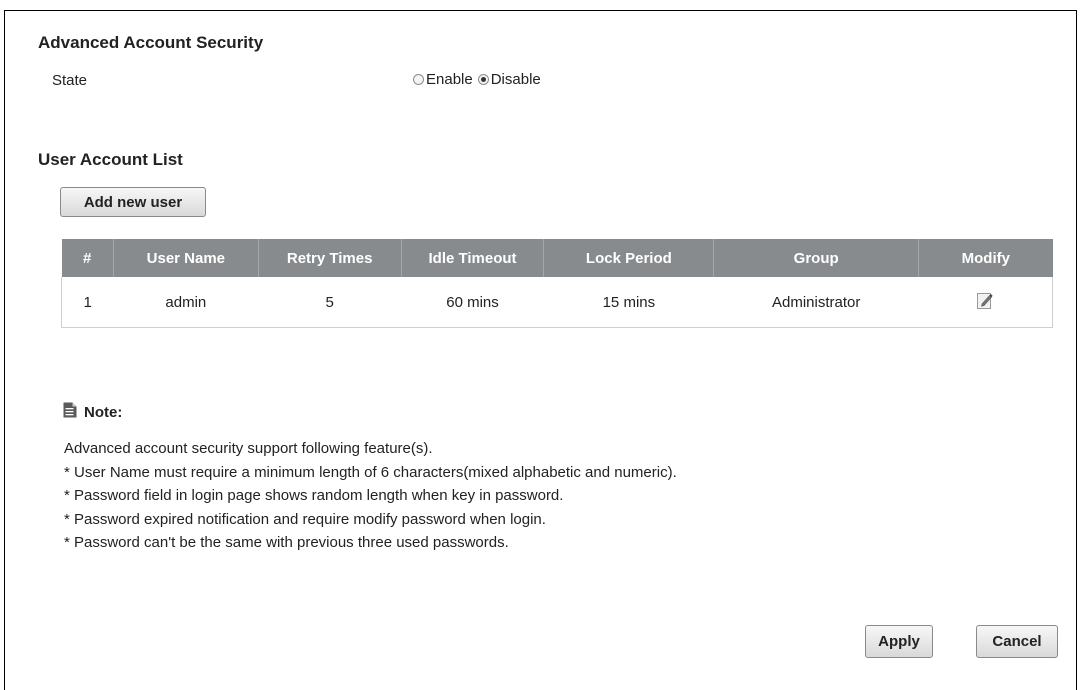 The width and height of the screenshot is (1081, 690). I want to click on enable-radio: Enable, so click(443, 79).